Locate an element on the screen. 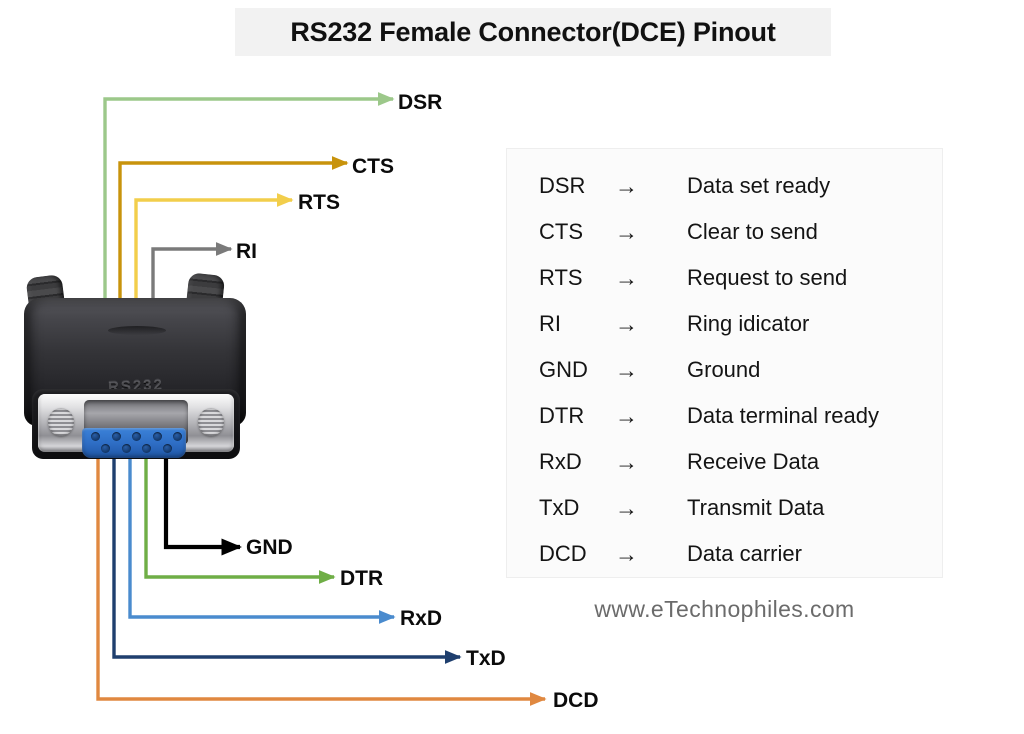  wire-rxd is located at coordinates (262, 538).